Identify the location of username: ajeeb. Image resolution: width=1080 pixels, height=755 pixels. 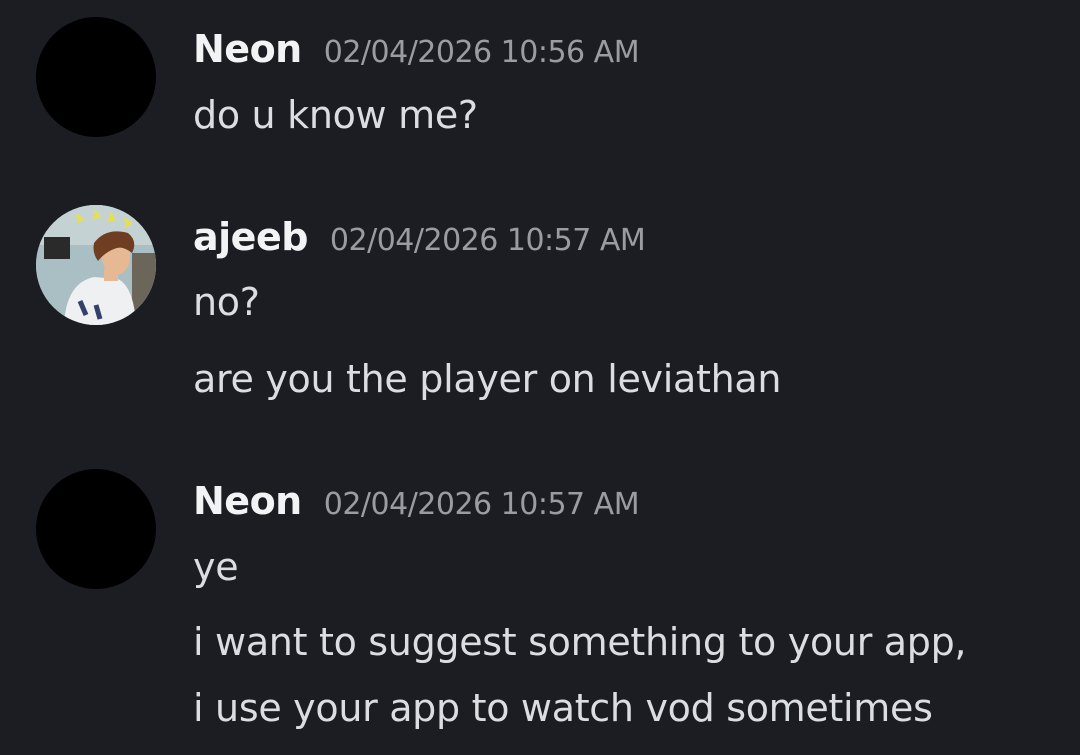
(250, 237).